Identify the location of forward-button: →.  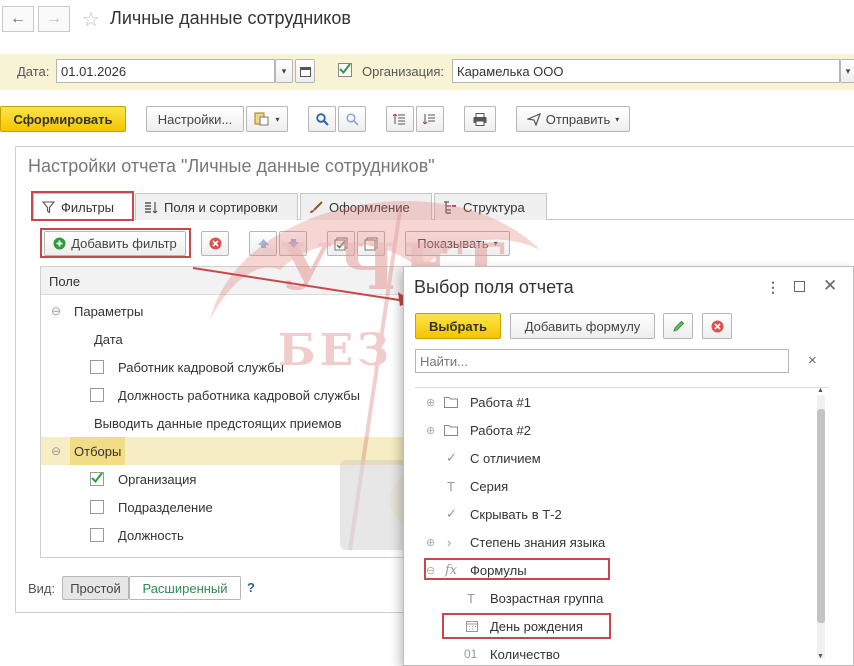
(54, 19).